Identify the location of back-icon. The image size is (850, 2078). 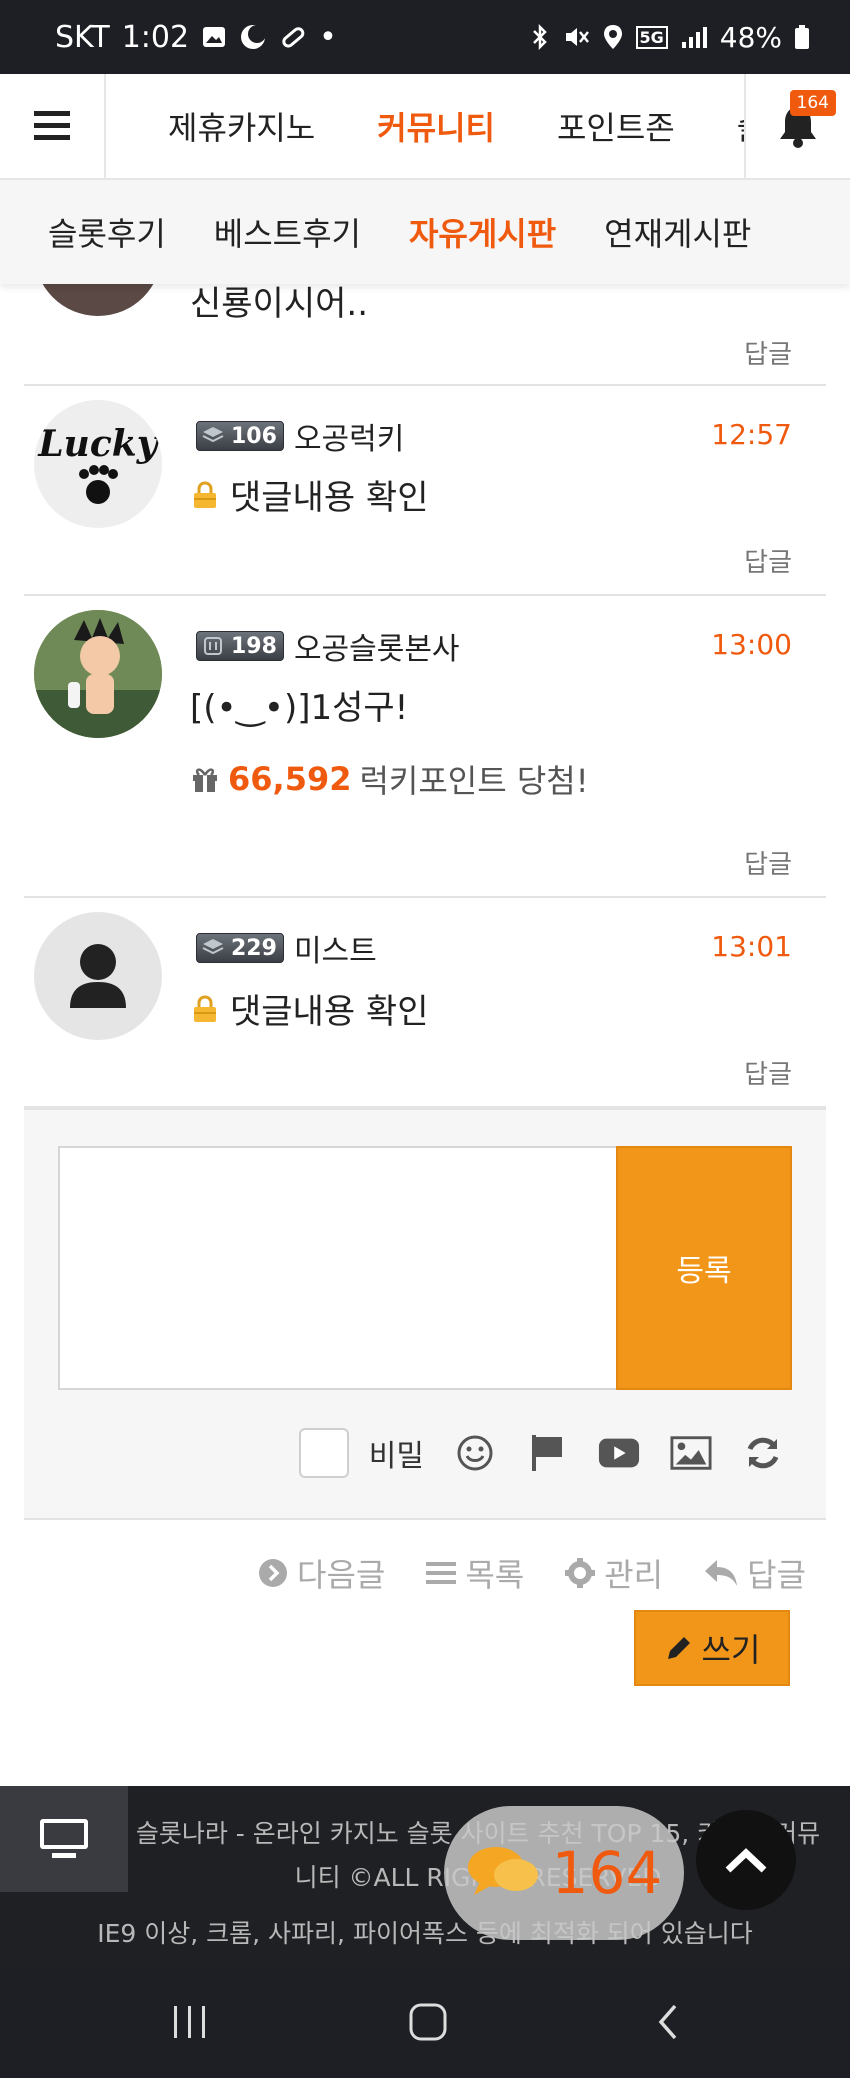
(667, 2022).